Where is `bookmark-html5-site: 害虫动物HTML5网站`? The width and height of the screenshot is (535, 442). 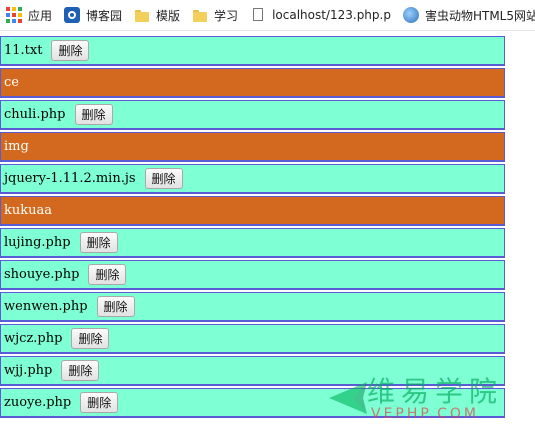 bookmark-html5-site: 害虫动物HTML5网站 is located at coordinates (468, 15).